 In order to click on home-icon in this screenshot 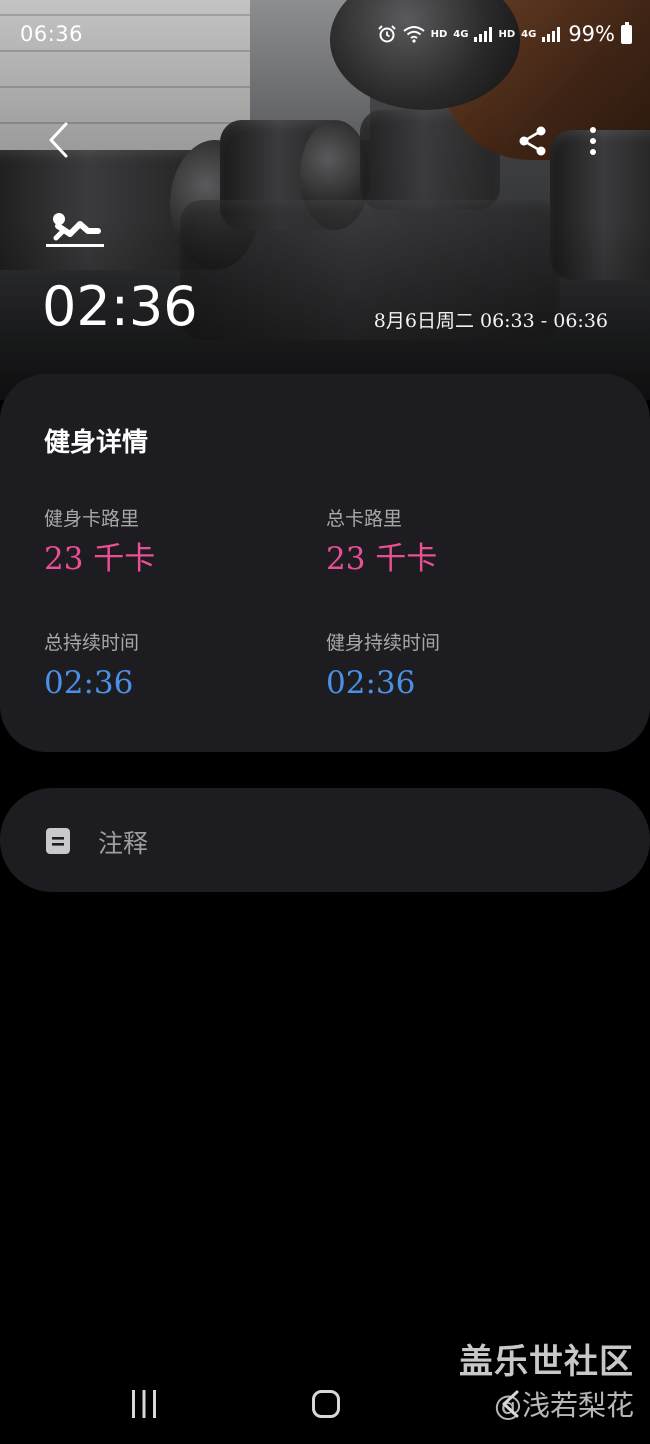, I will do `click(326, 1404)`.